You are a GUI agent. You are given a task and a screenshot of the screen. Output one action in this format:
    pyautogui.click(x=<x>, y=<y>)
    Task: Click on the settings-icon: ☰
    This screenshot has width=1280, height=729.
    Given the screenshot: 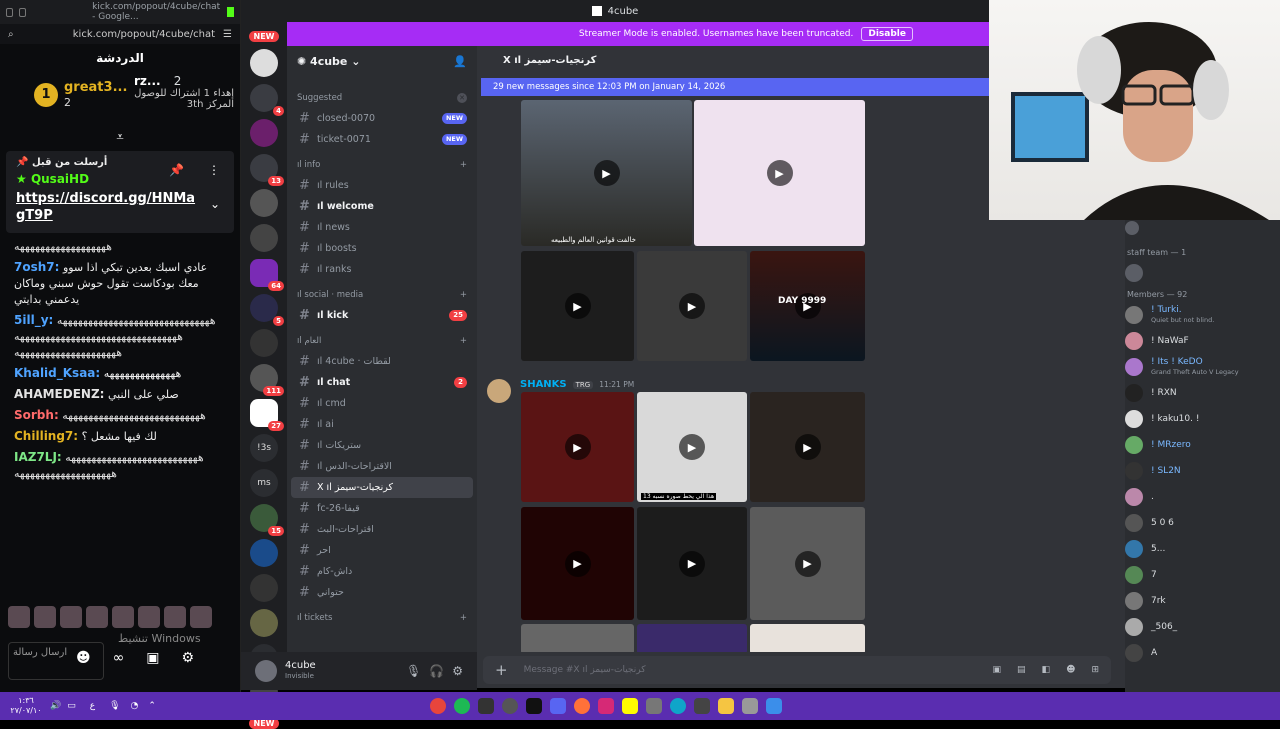 What is the action you would take?
    pyautogui.click(x=227, y=34)
    